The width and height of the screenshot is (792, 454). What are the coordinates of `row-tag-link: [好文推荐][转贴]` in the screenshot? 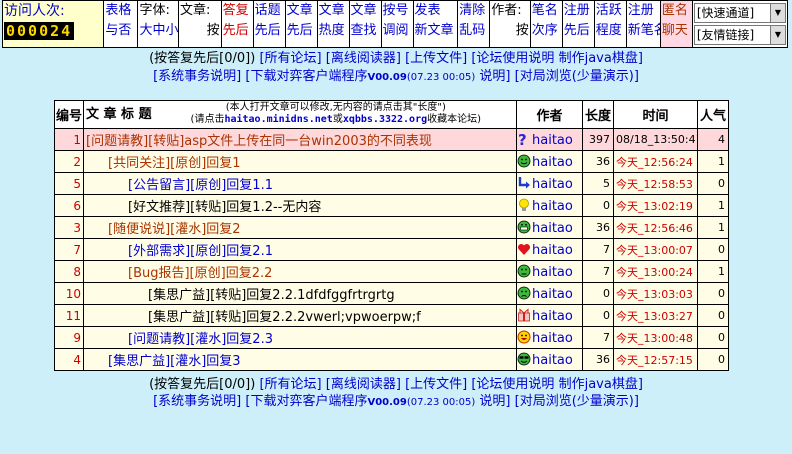 It's located at (177, 207).